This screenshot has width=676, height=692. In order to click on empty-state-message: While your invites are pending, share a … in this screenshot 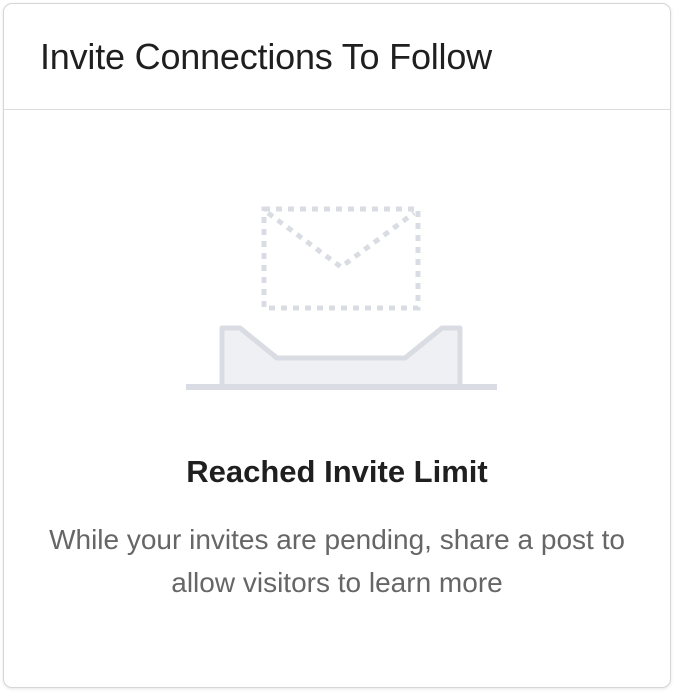, I will do `click(337, 561)`.